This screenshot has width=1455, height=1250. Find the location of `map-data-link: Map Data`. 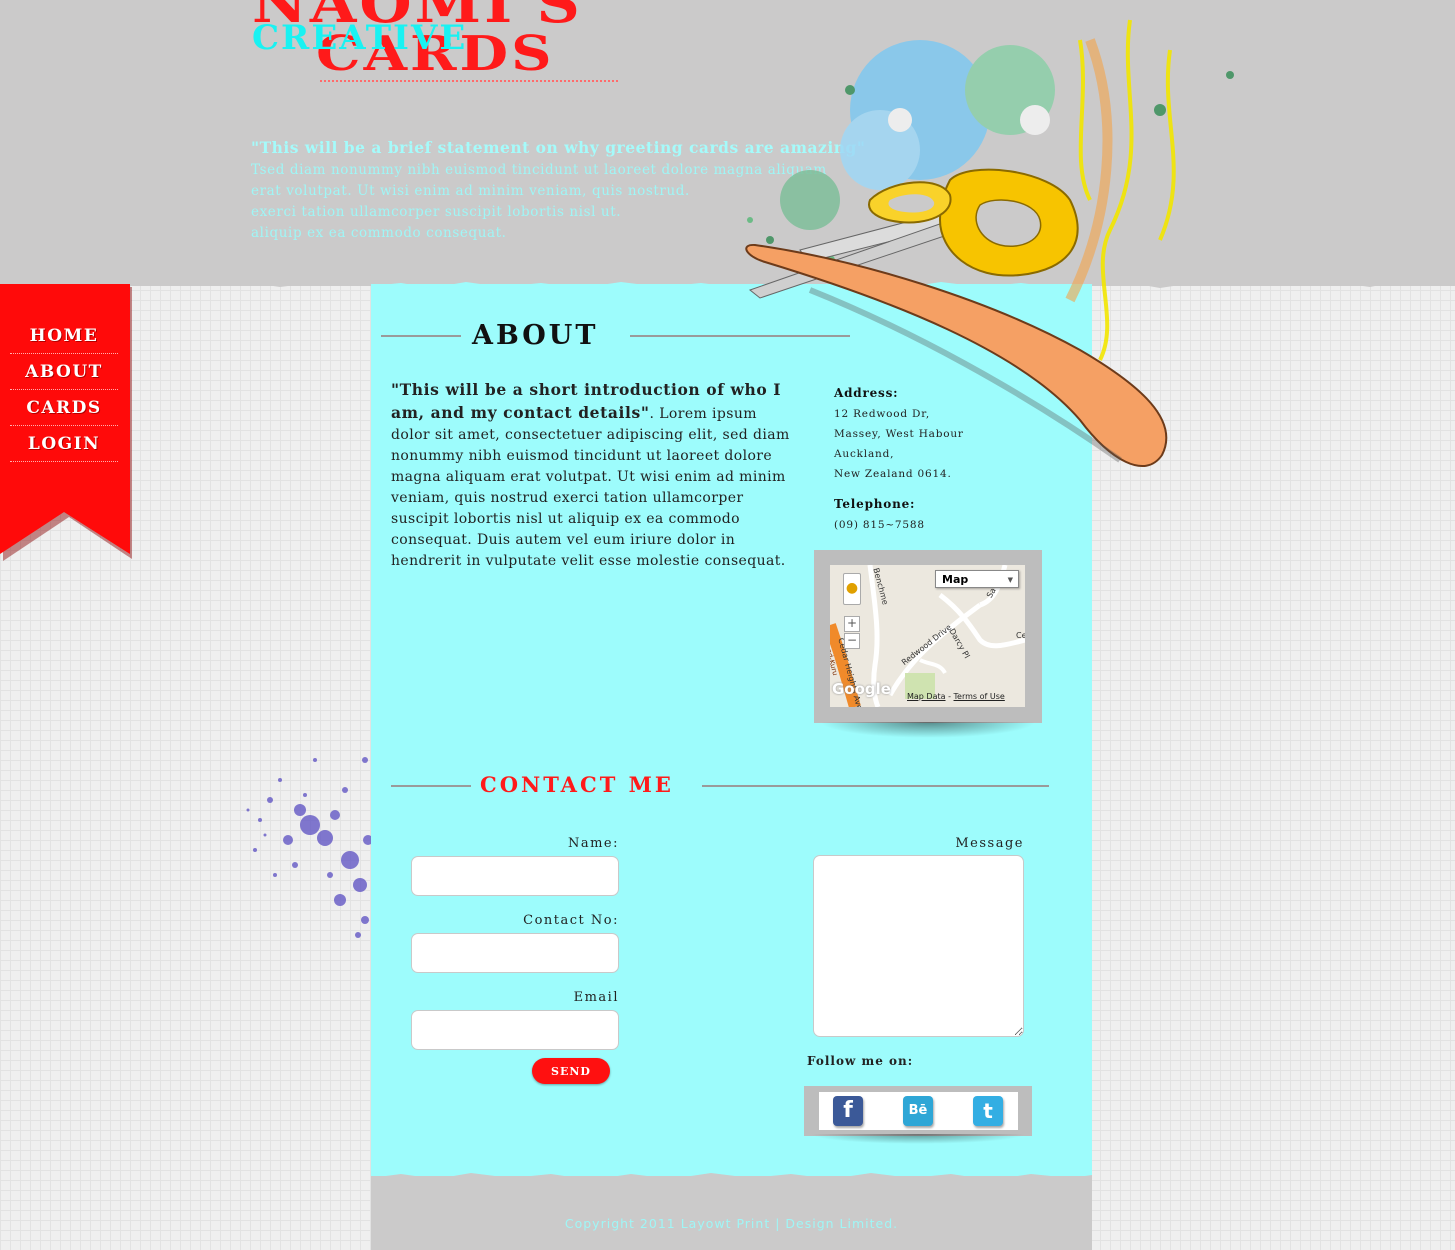

map-data-link: Map Data is located at coordinates (926, 696).